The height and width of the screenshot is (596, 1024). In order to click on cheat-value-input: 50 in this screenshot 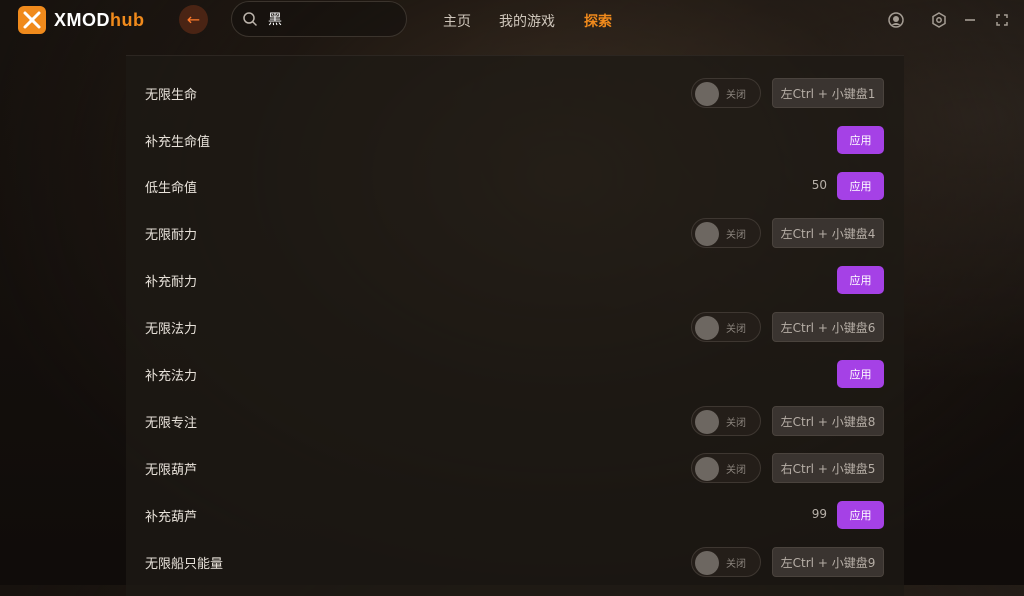, I will do `click(807, 185)`.